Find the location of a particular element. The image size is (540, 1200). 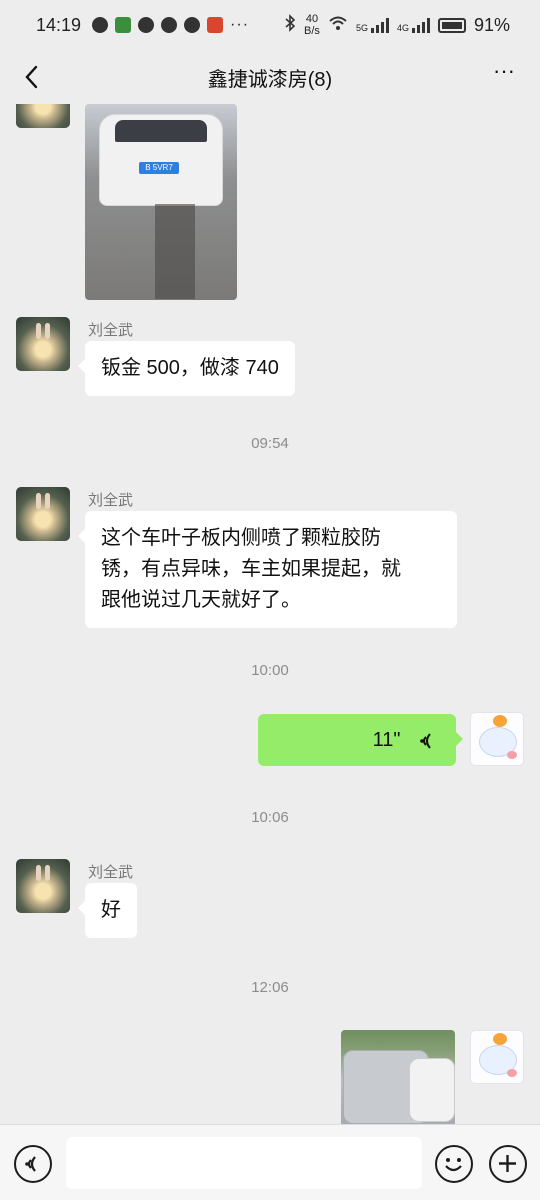

heart-icon is located at coordinates (146, 25).